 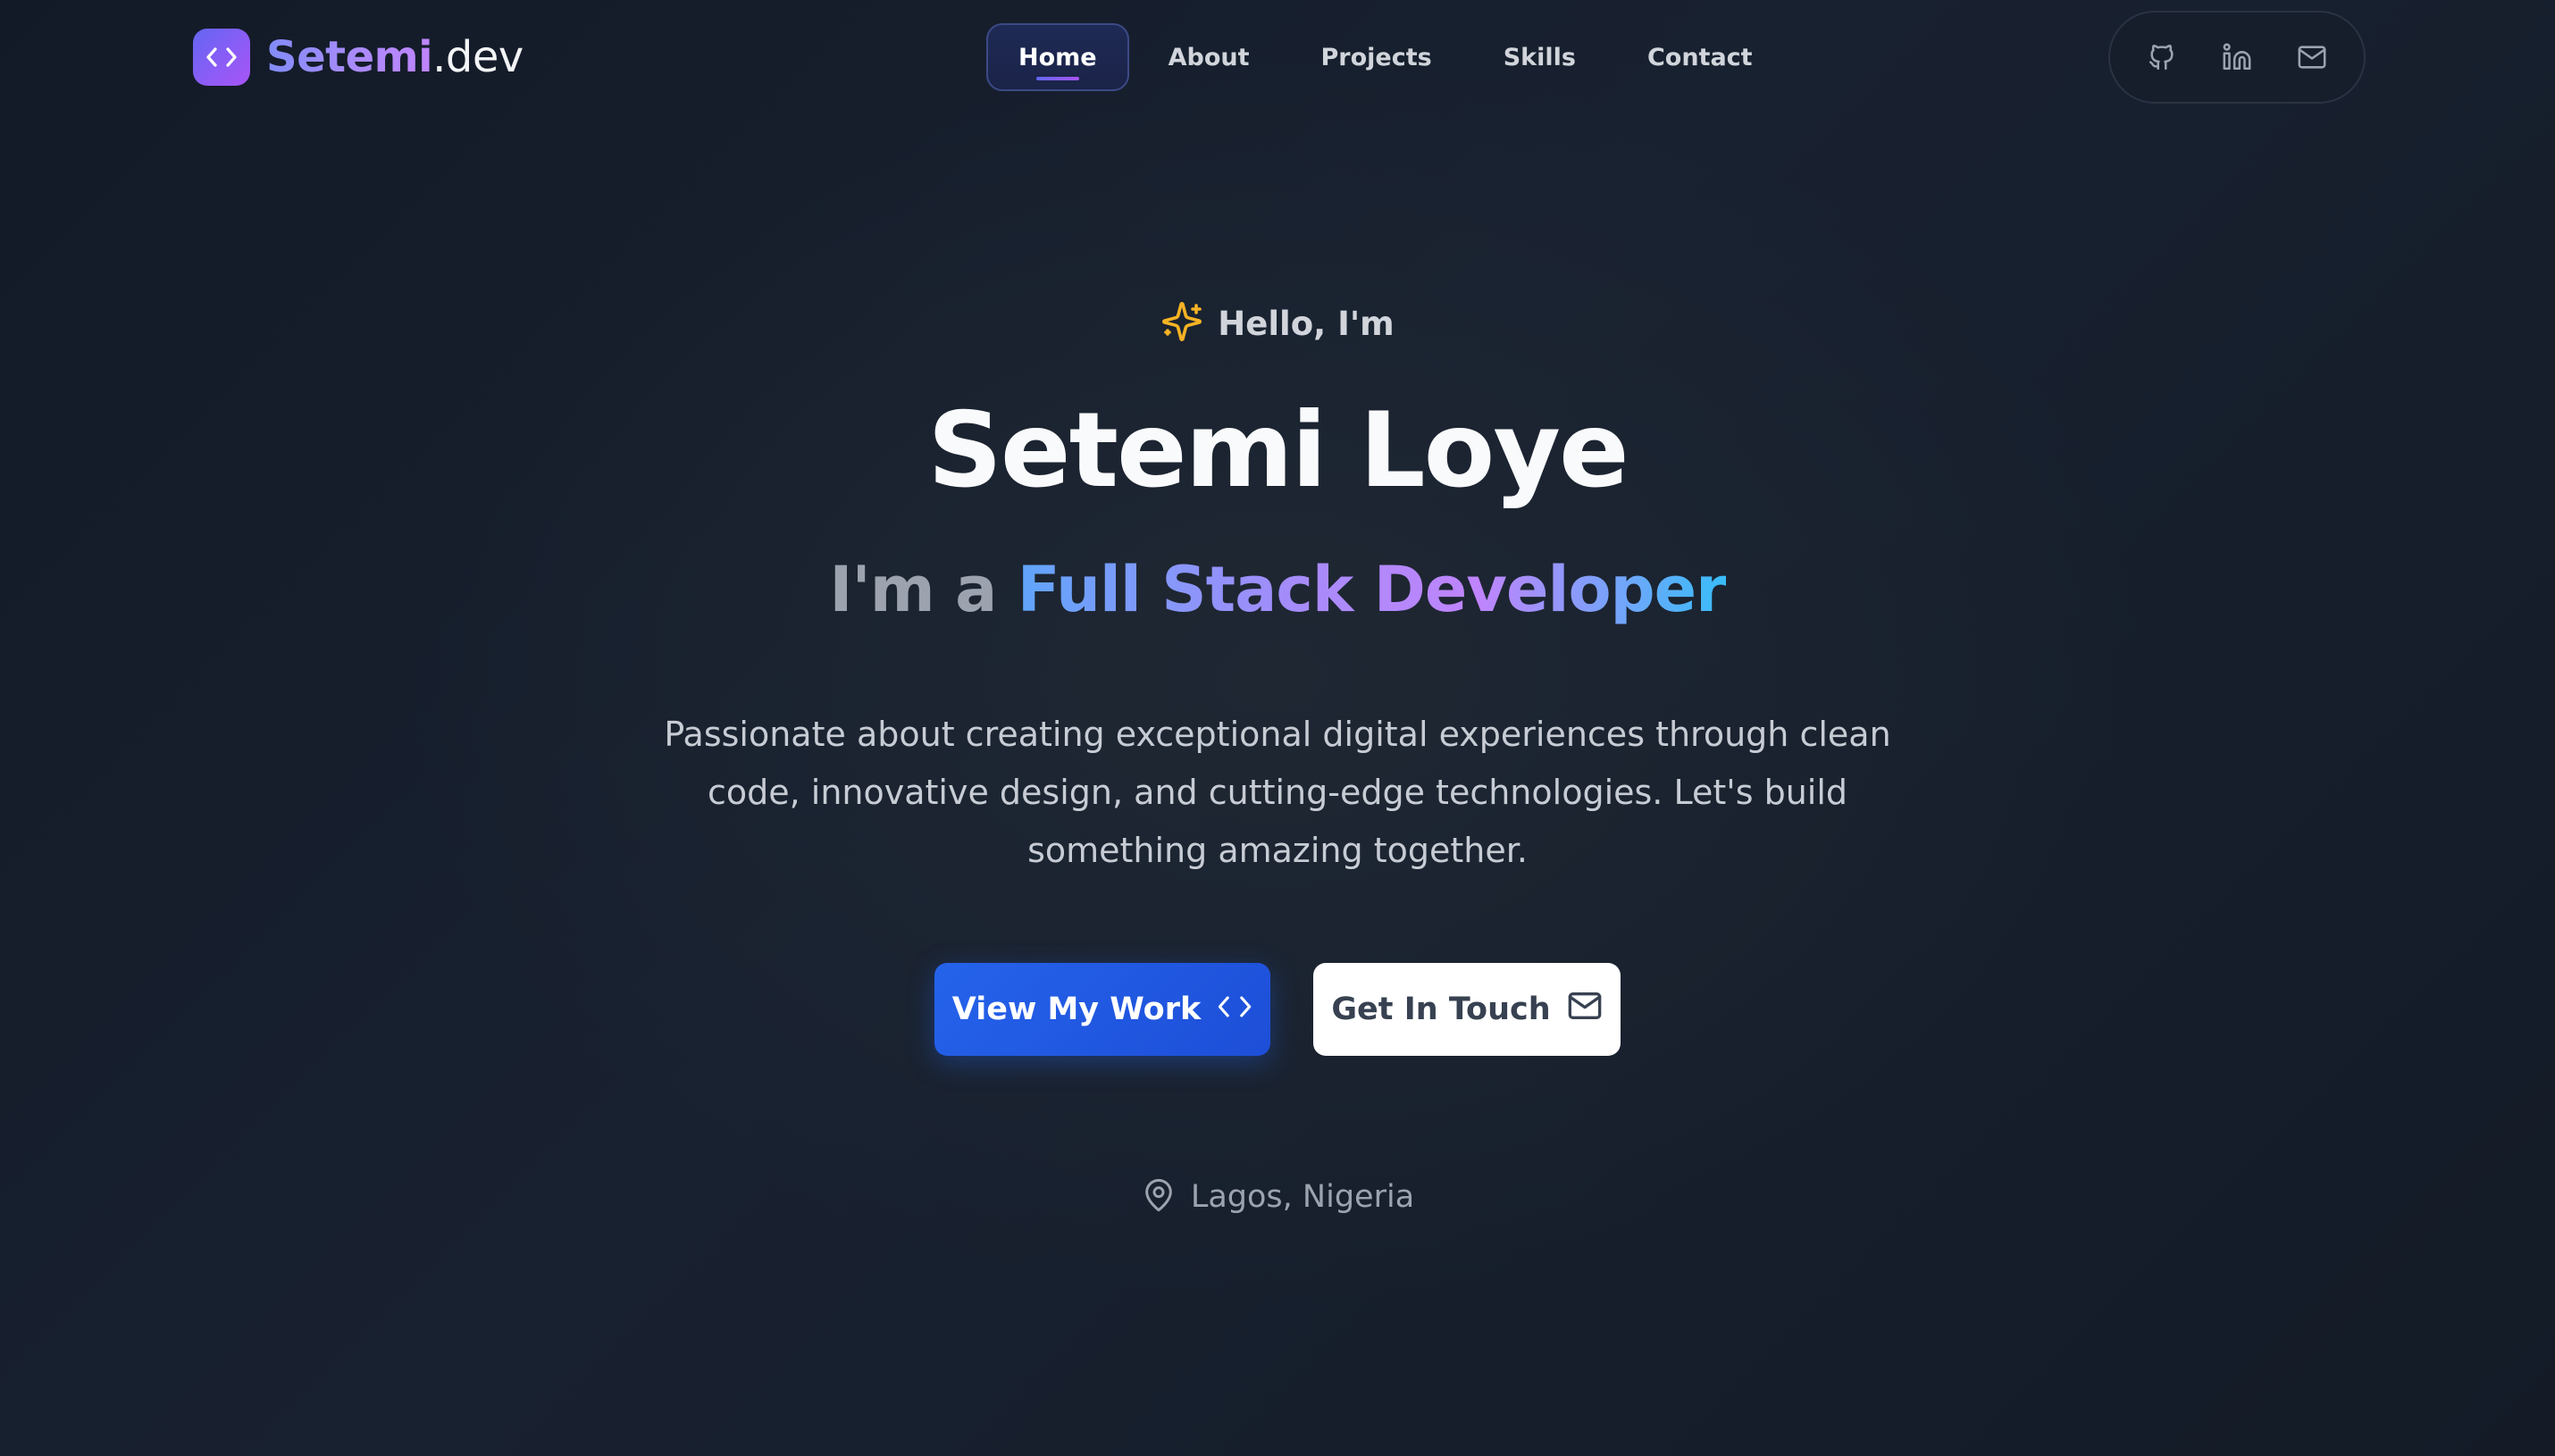 What do you see at coordinates (1278, 450) in the screenshot?
I see `hero-name: Setemi Loye` at bounding box center [1278, 450].